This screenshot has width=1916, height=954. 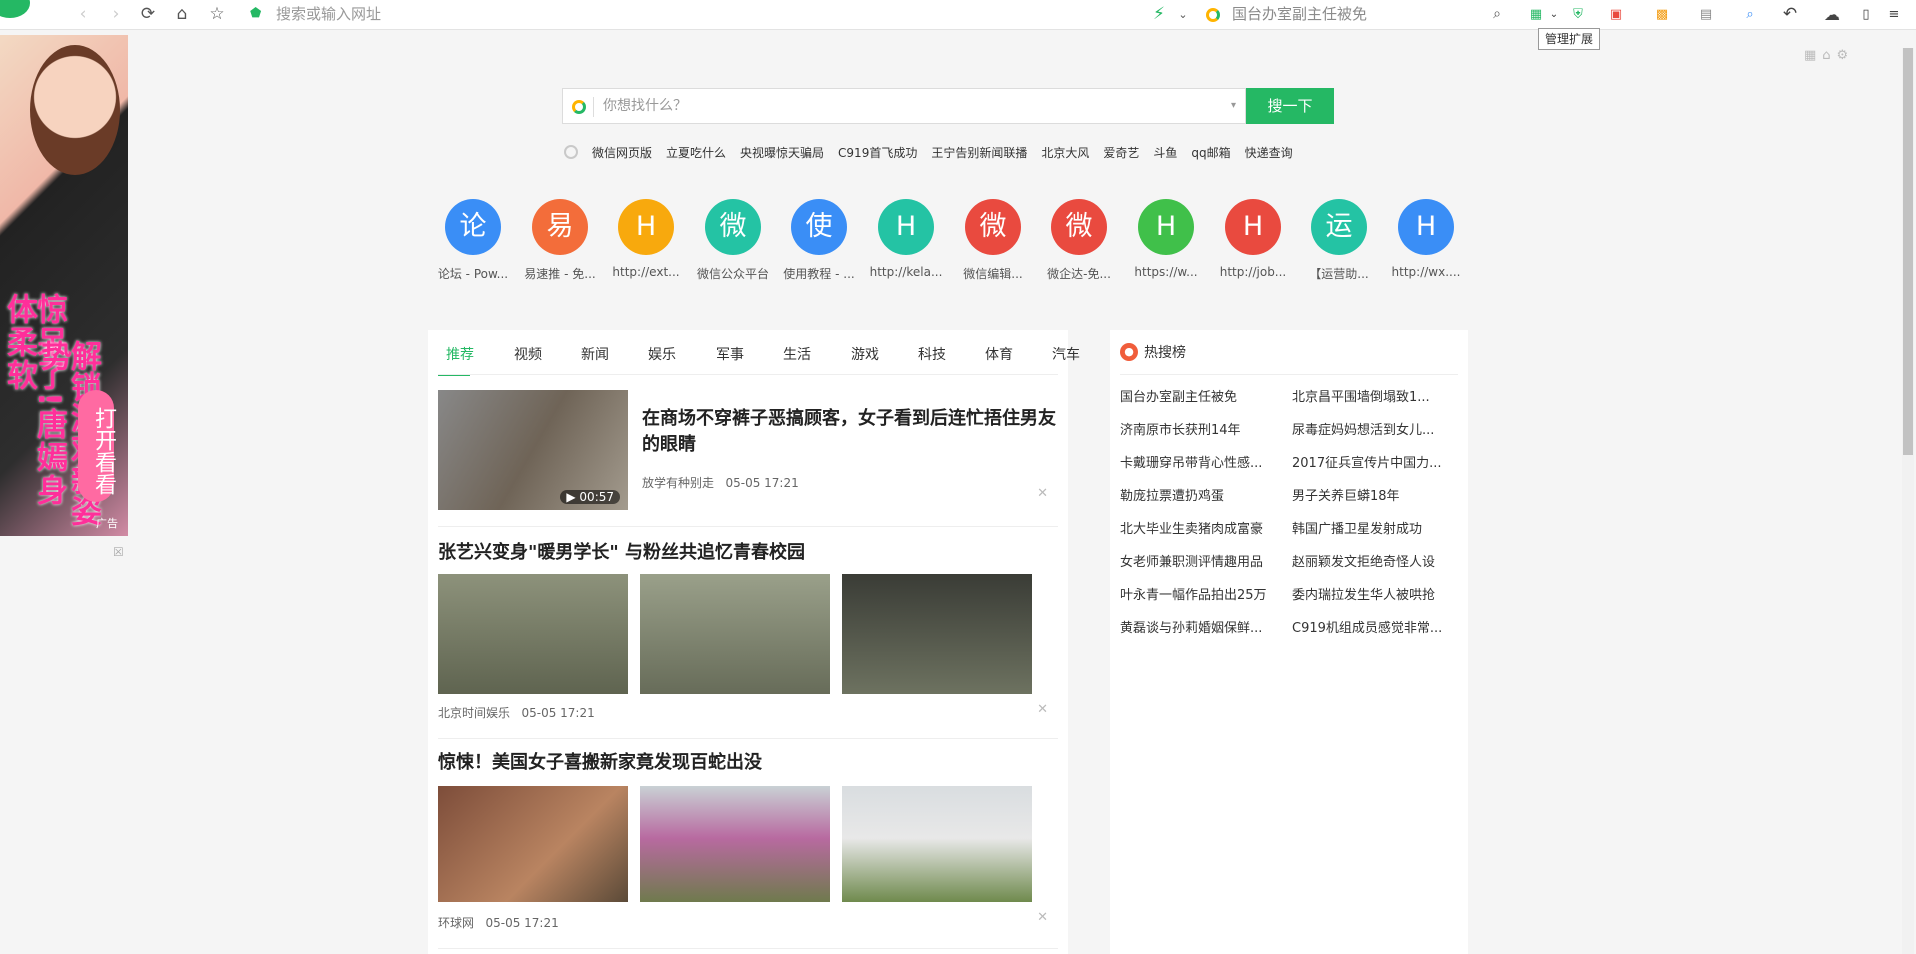 I want to click on menu-icon: ≡, so click(x=1894, y=14).